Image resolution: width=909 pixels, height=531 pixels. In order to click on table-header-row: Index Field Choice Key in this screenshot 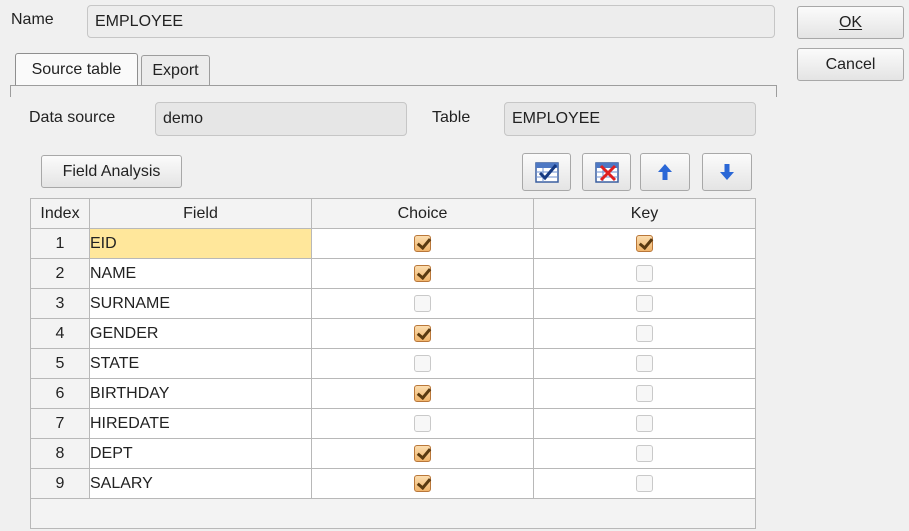, I will do `click(393, 213)`.